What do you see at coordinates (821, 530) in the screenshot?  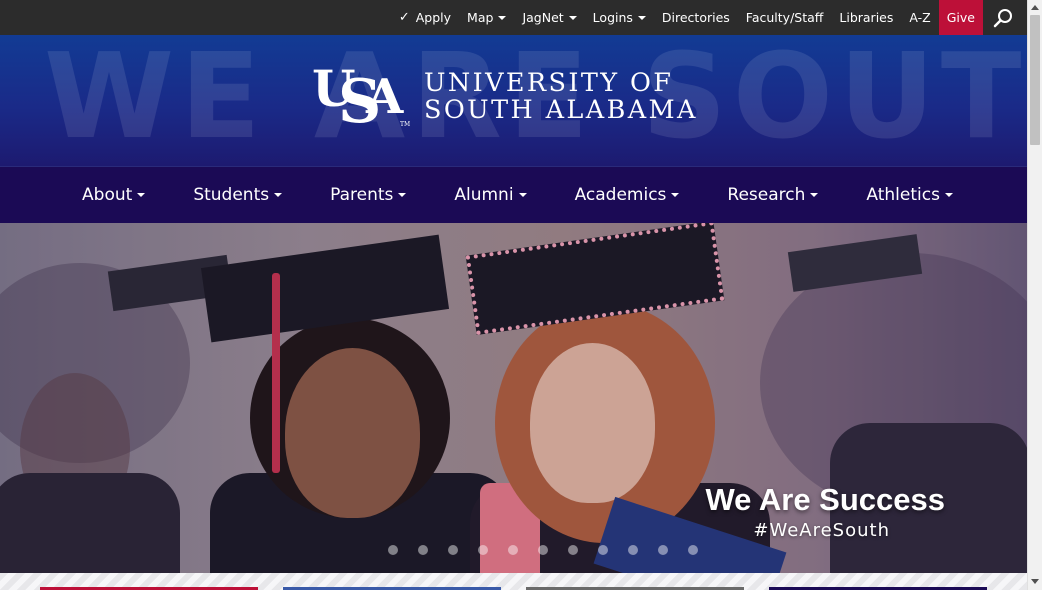 I see `hero-hashtag: #WeAreSouth` at bounding box center [821, 530].